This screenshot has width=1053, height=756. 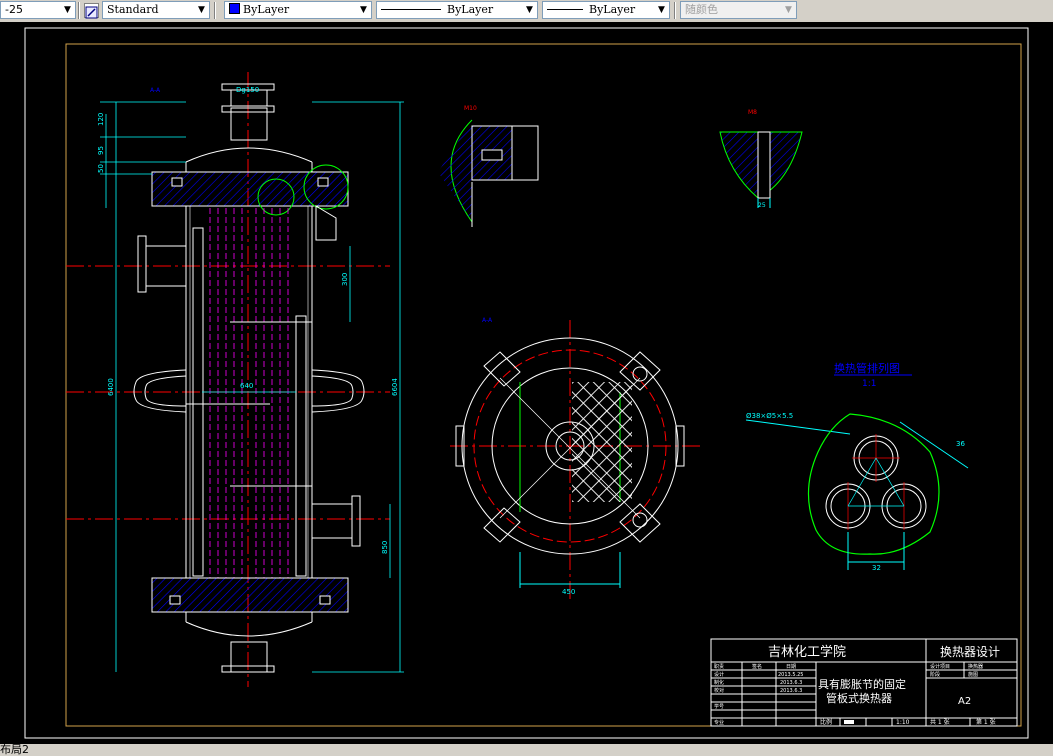 I want to click on dim-scale-dropdown: -25 ▼, so click(x=38, y=10).